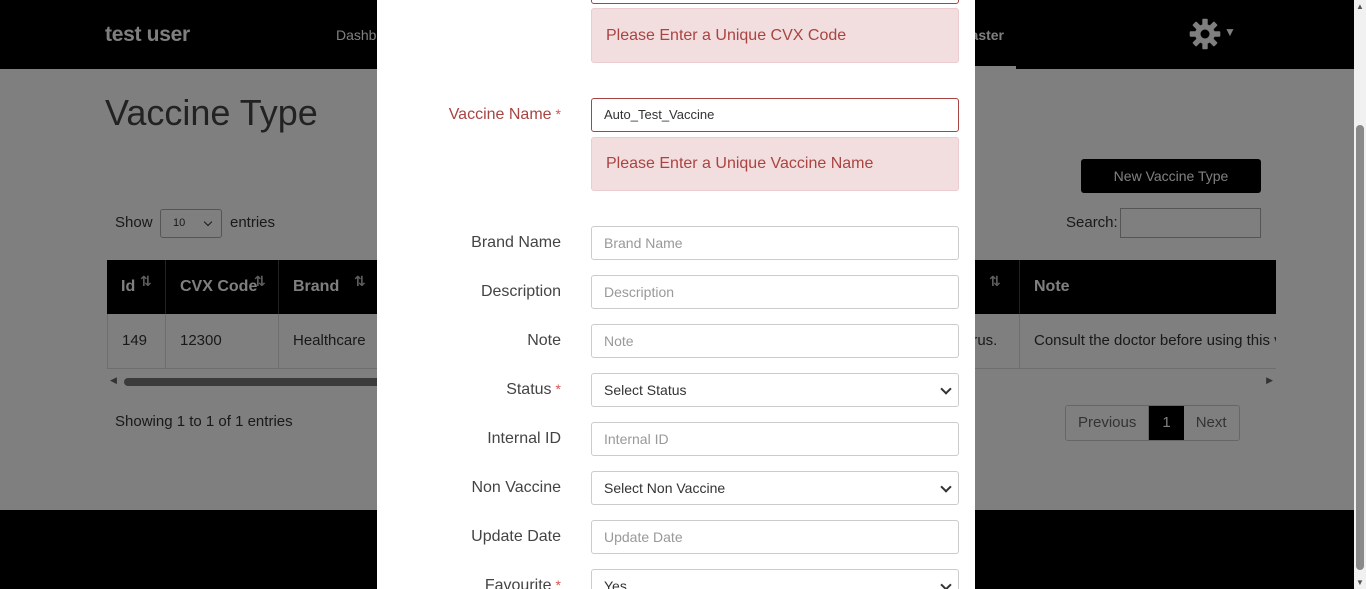 The image size is (1366, 589). I want to click on status-select: Select Status, so click(775, 390).